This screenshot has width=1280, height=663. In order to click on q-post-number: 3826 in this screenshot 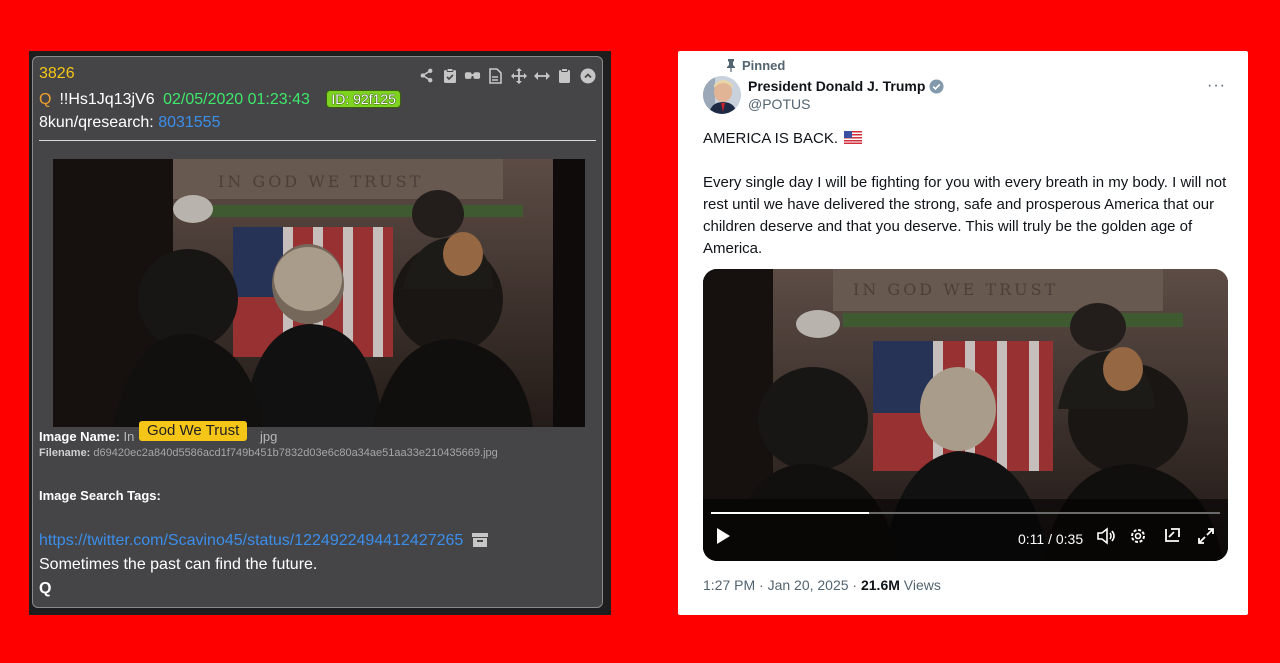, I will do `click(57, 73)`.